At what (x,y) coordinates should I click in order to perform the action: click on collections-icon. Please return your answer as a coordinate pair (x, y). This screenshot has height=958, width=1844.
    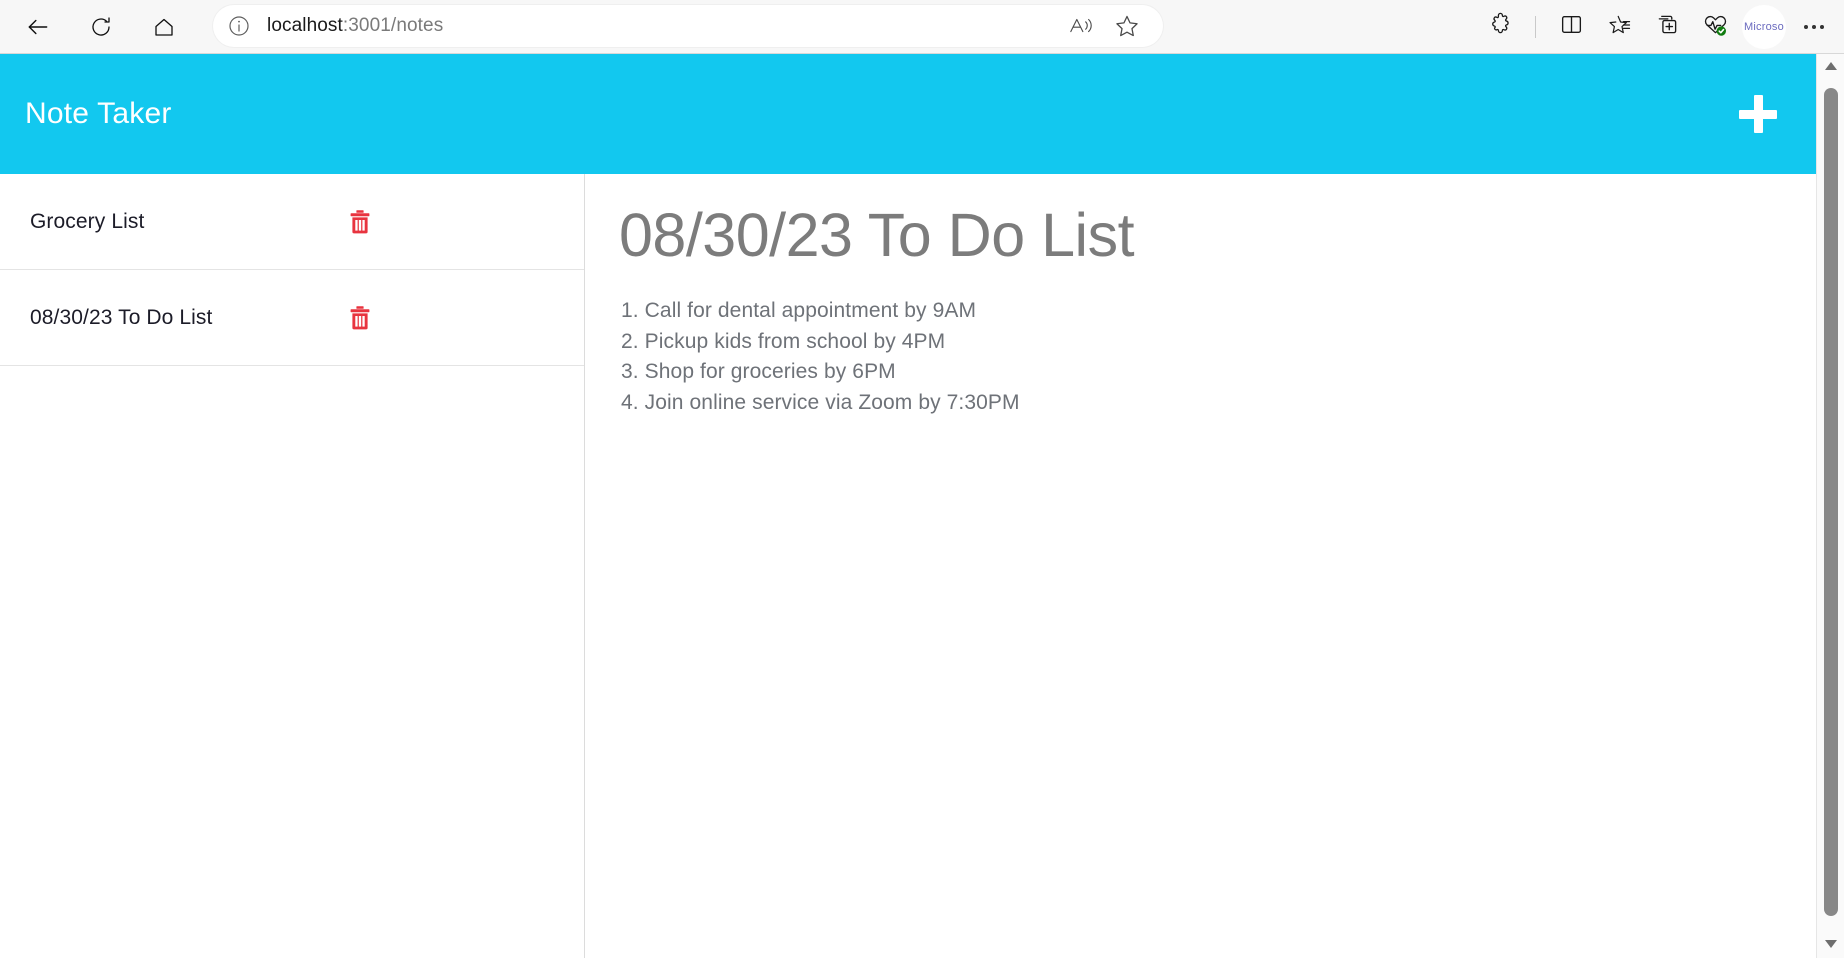
    Looking at the image, I should click on (1667, 27).